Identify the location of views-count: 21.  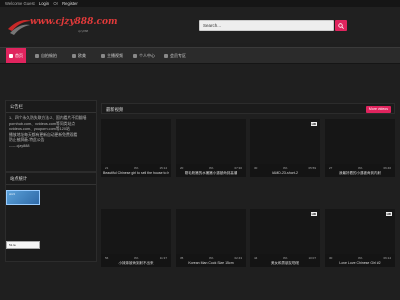
(107, 168).